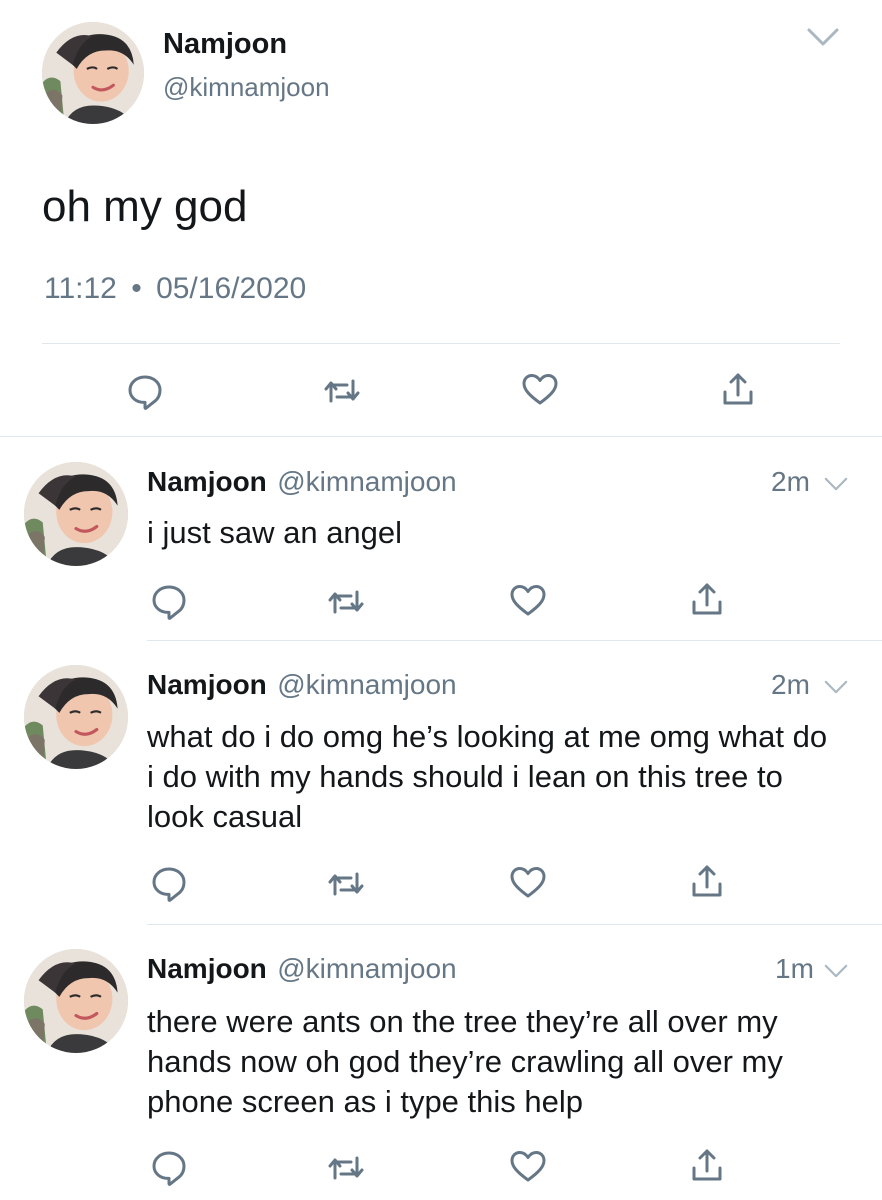 This screenshot has height=1200, width=882. I want to click on tweet-timestamp: 11:12 • 05/16/2020, so click(175, 289).